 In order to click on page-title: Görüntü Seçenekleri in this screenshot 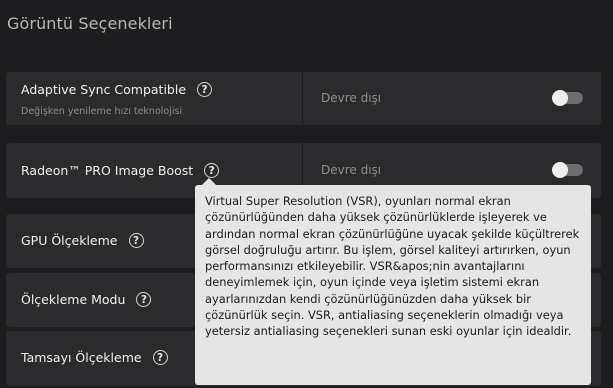, I will do `click(90, 23)`.